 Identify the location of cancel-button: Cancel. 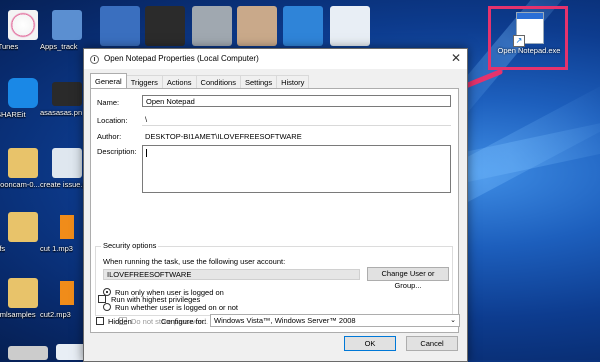
(432, 343).